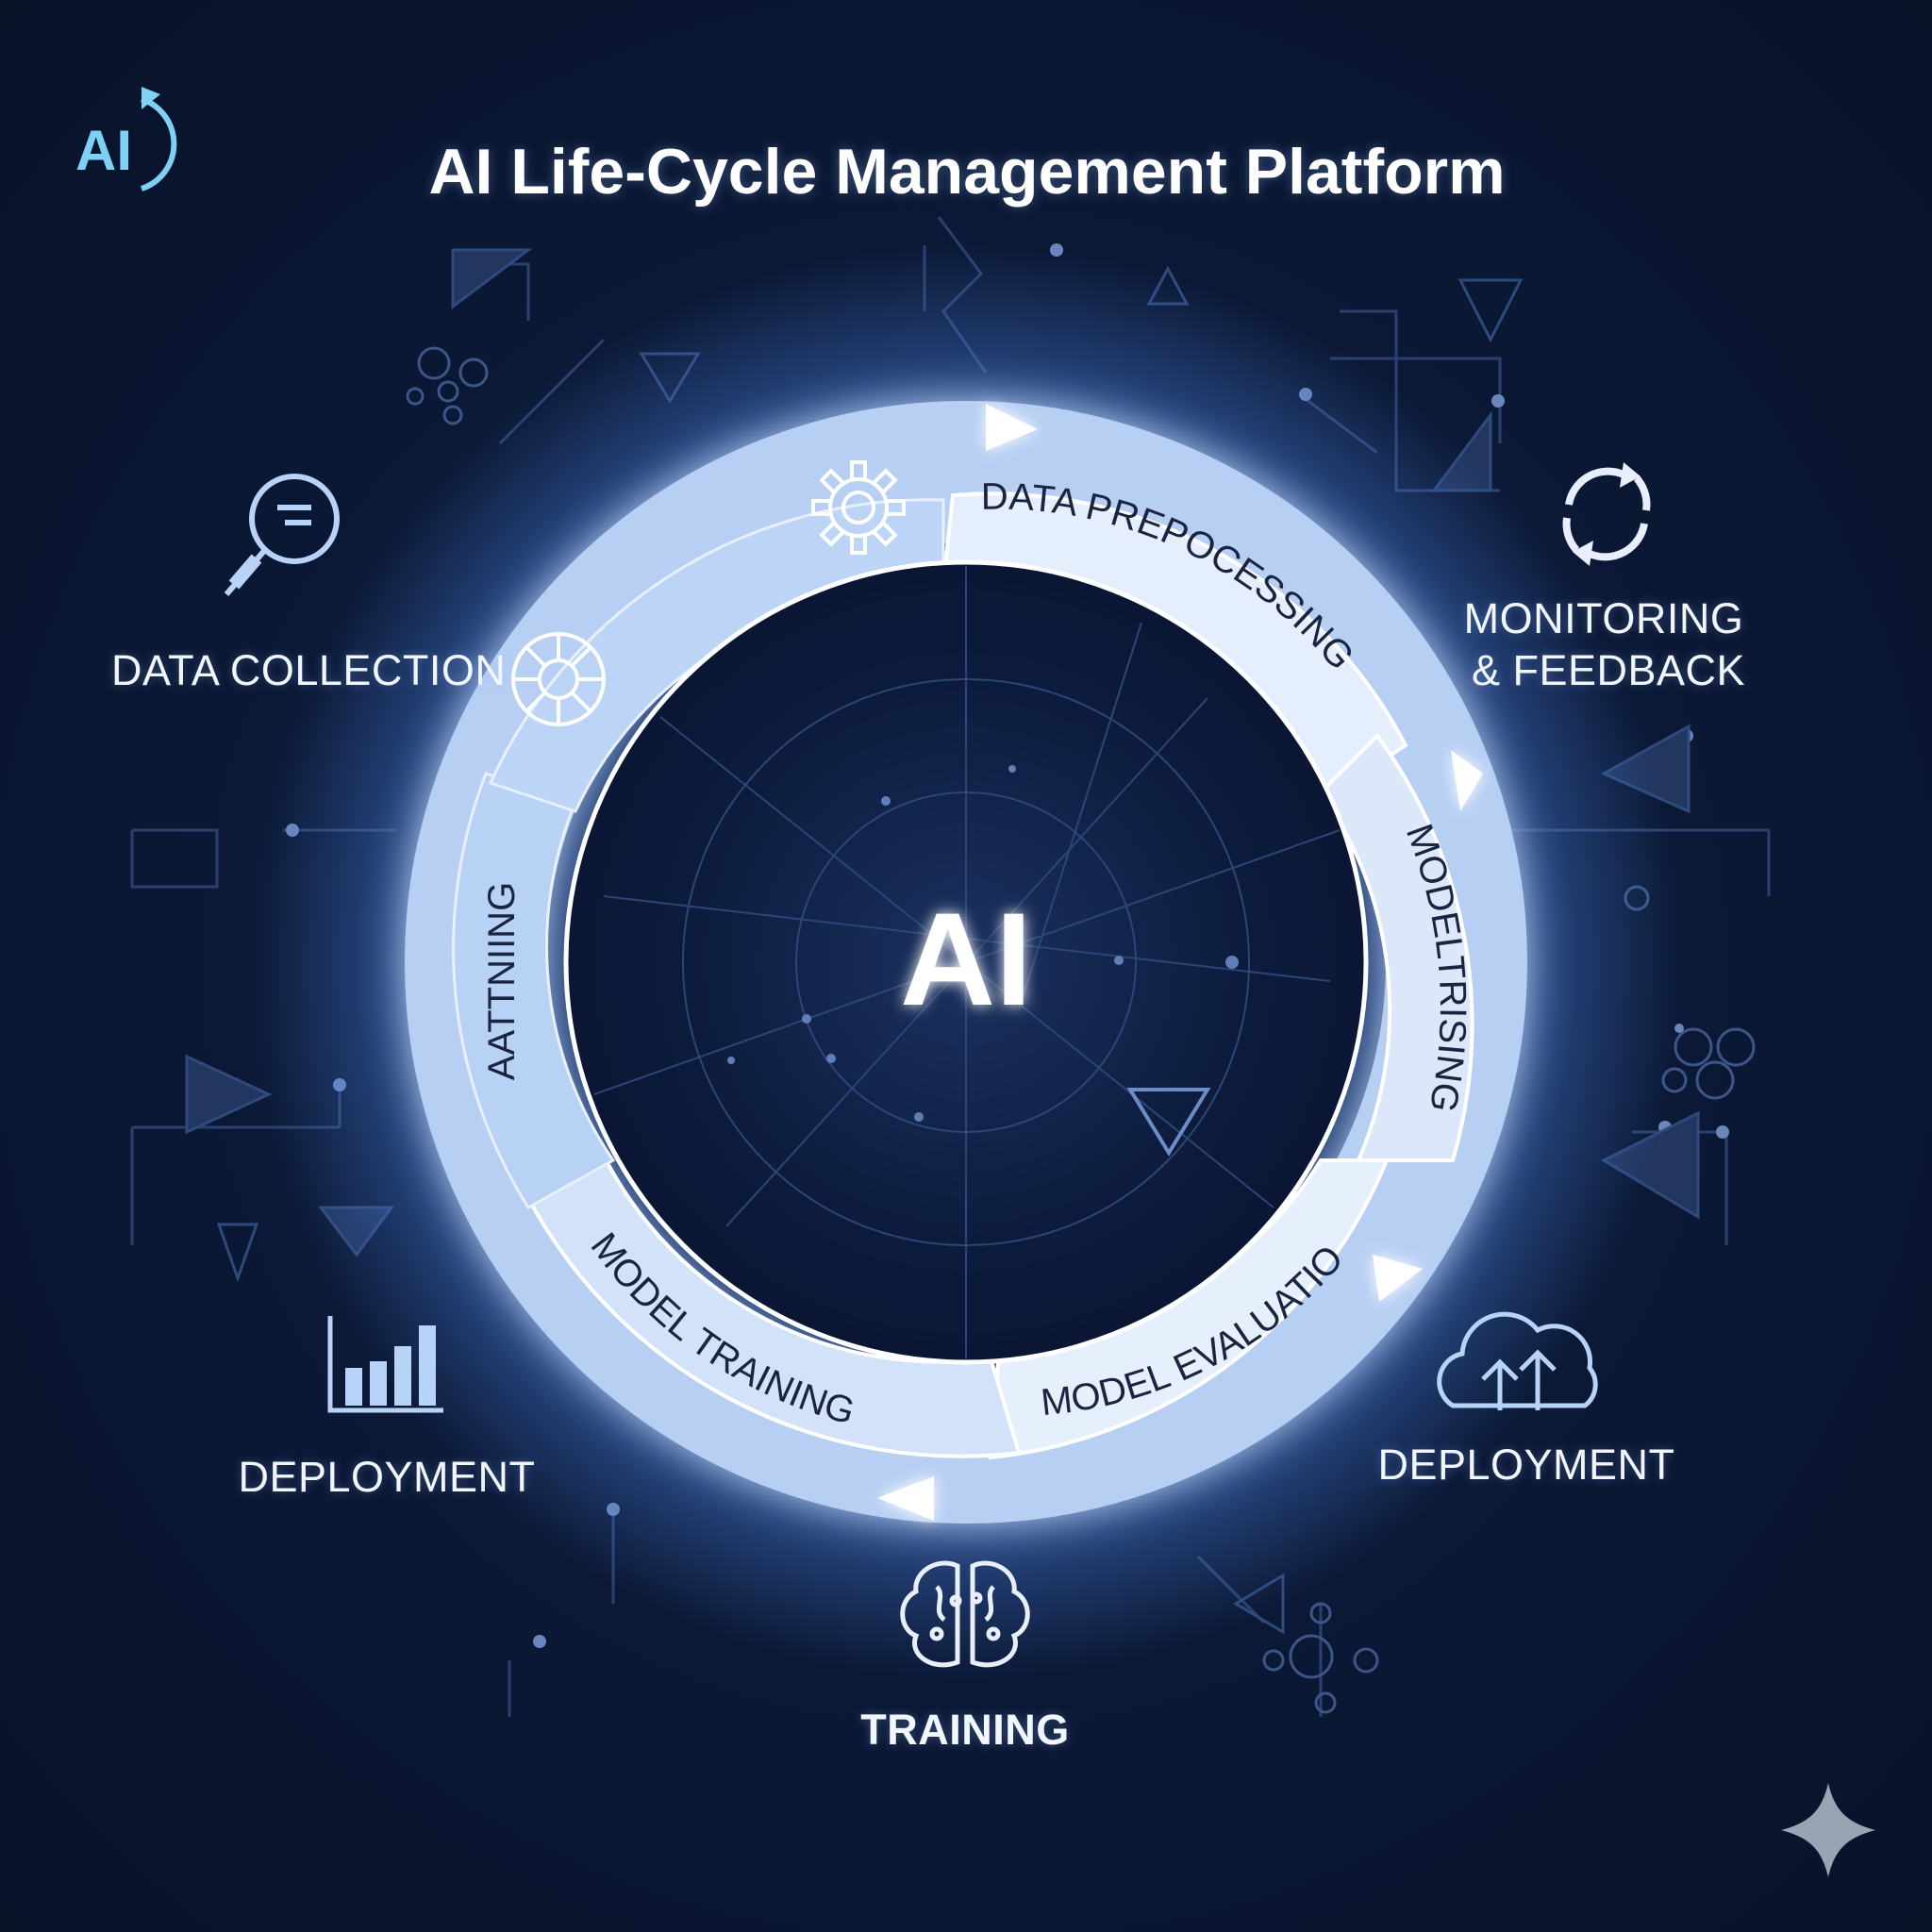 The width and height of the screenshot is (1932, 1932). What do you see at coordinates (967, 172) in the screenshot?
I see `page-title: AI Life-Cycle Management Platform` at bounding box center [967, 172].